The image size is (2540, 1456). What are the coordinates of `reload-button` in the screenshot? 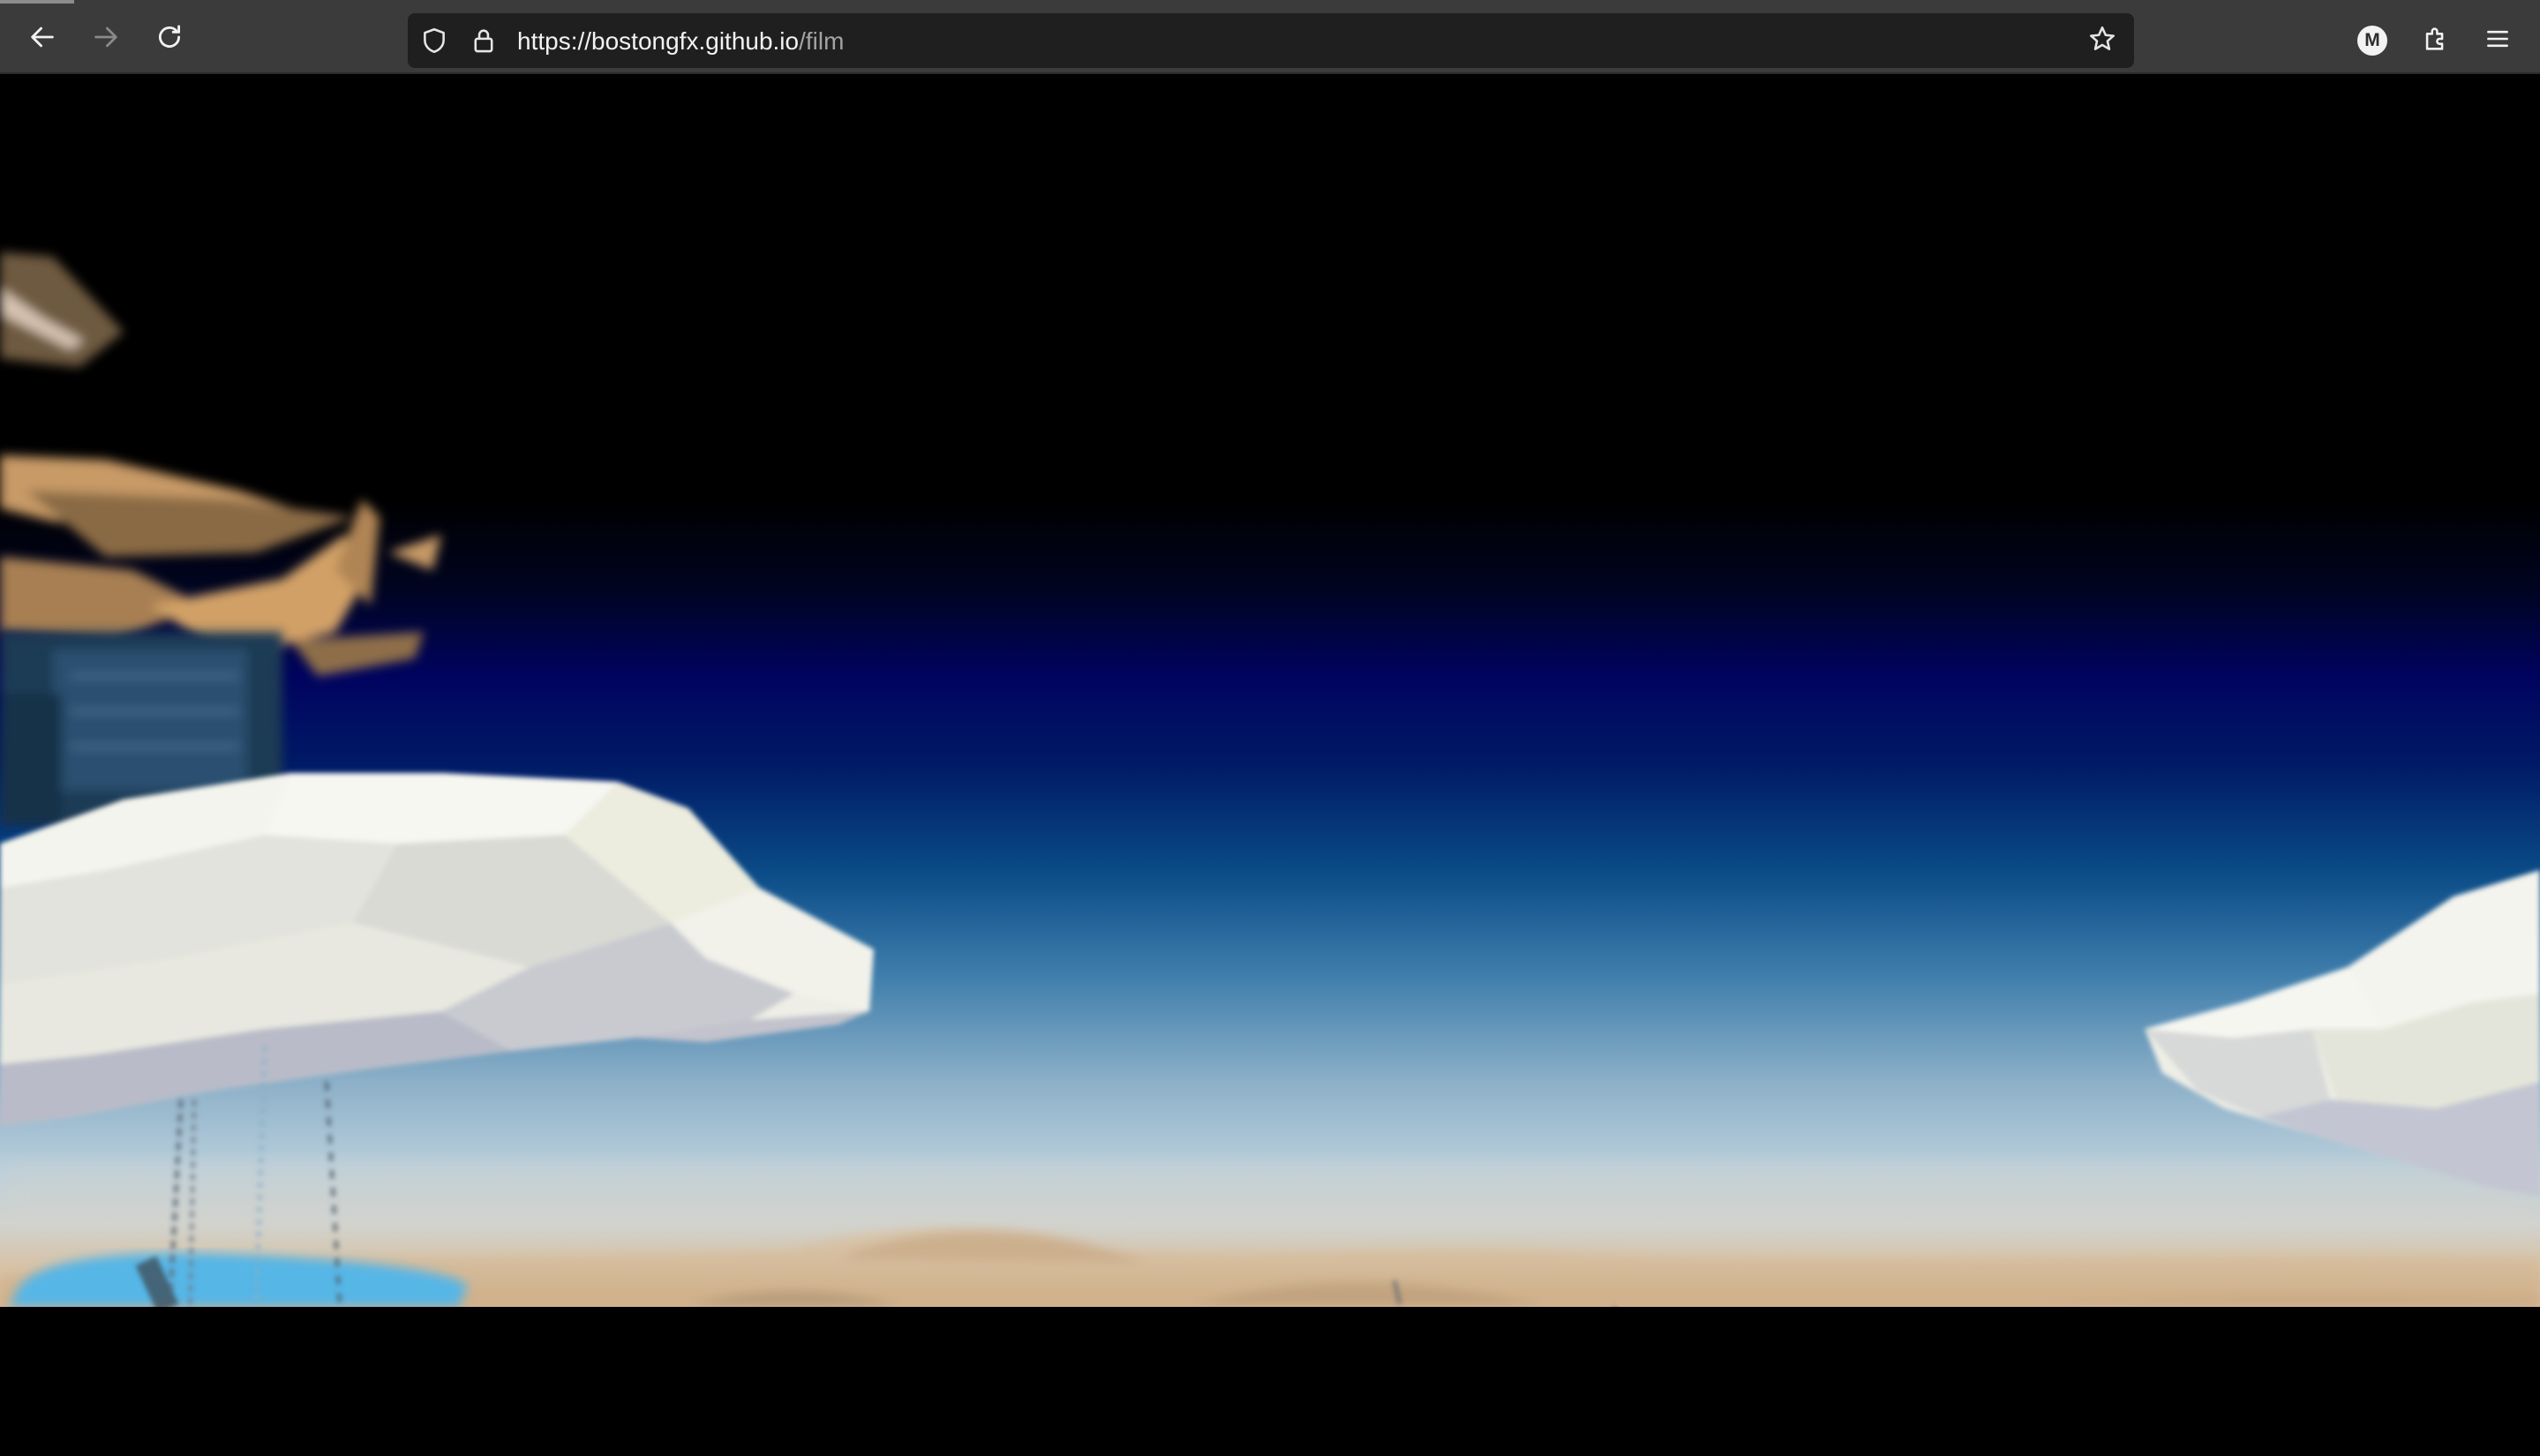 It's located at (169, 39).